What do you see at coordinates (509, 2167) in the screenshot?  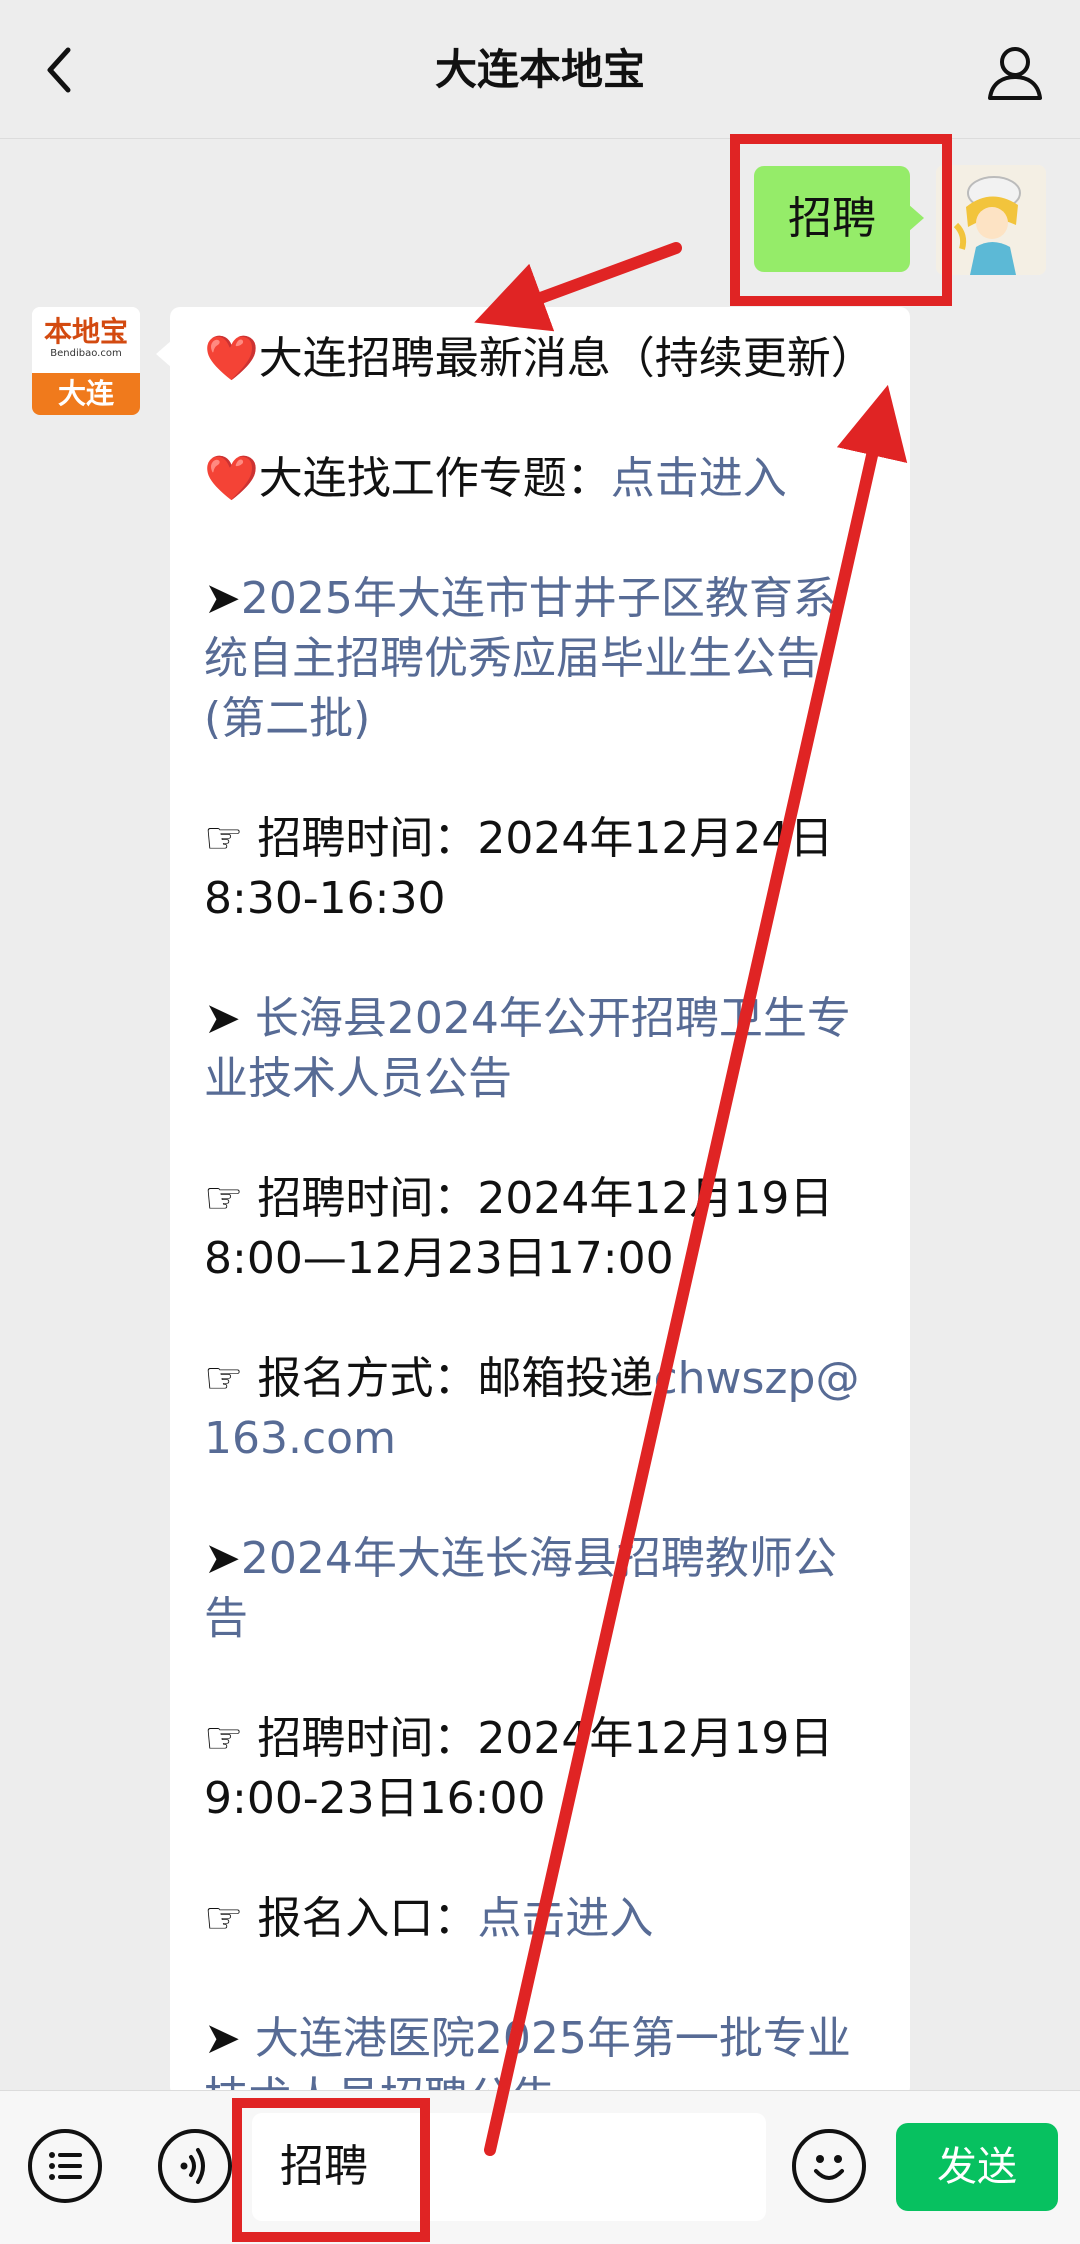 I see `message-input: 招聘` at bounding box center [509, 2167].